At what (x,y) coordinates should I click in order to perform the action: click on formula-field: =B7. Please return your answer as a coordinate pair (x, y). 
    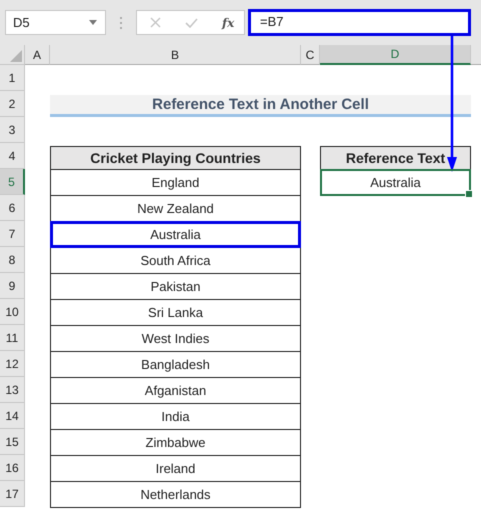
    Looking at the image, I should click on (359, 22).